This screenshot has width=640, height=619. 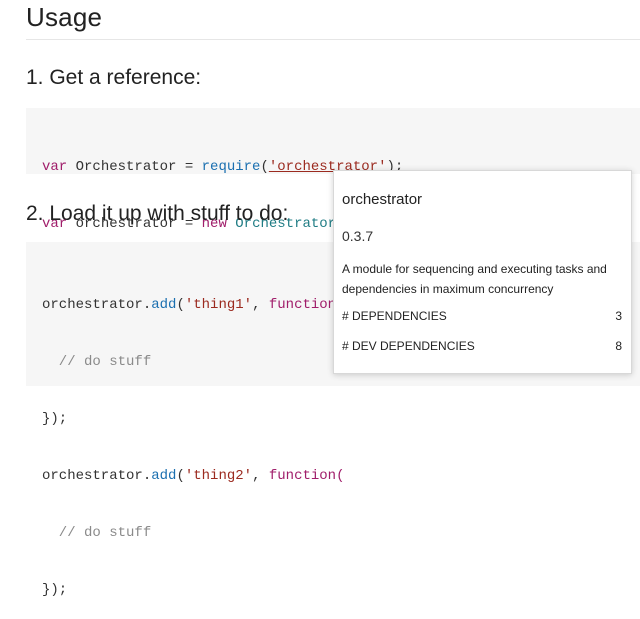 I want to click on step-1-heading: 1. Get a reference:, so click(x=114, y=77).